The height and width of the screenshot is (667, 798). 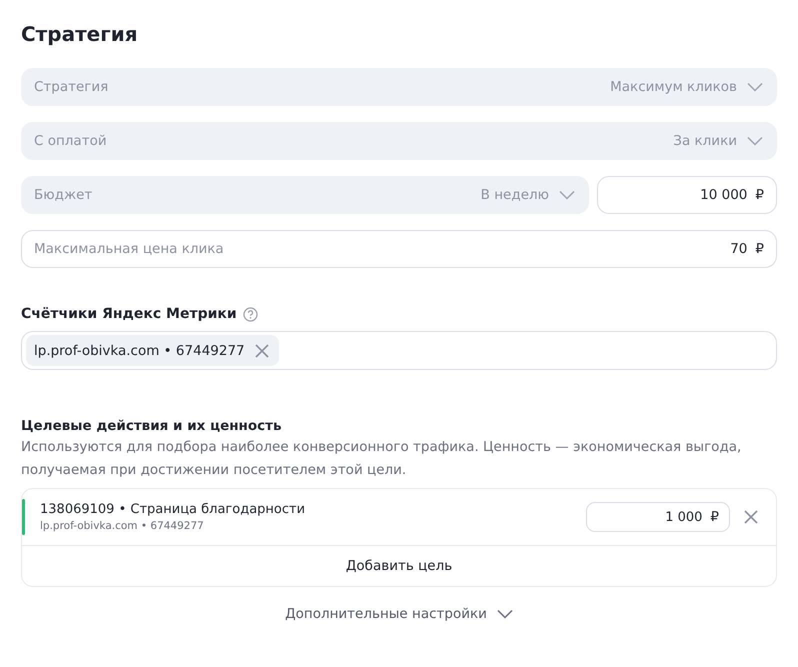 I want to click on value-field: 1 000 ₽, so click(x=658, y=517).